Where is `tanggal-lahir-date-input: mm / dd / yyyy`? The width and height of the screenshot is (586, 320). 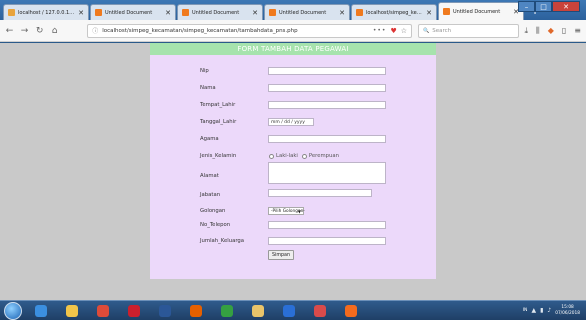 tanggal-lahir-date-input: mm / dd / yyyy is located at coordinates (291, 122).